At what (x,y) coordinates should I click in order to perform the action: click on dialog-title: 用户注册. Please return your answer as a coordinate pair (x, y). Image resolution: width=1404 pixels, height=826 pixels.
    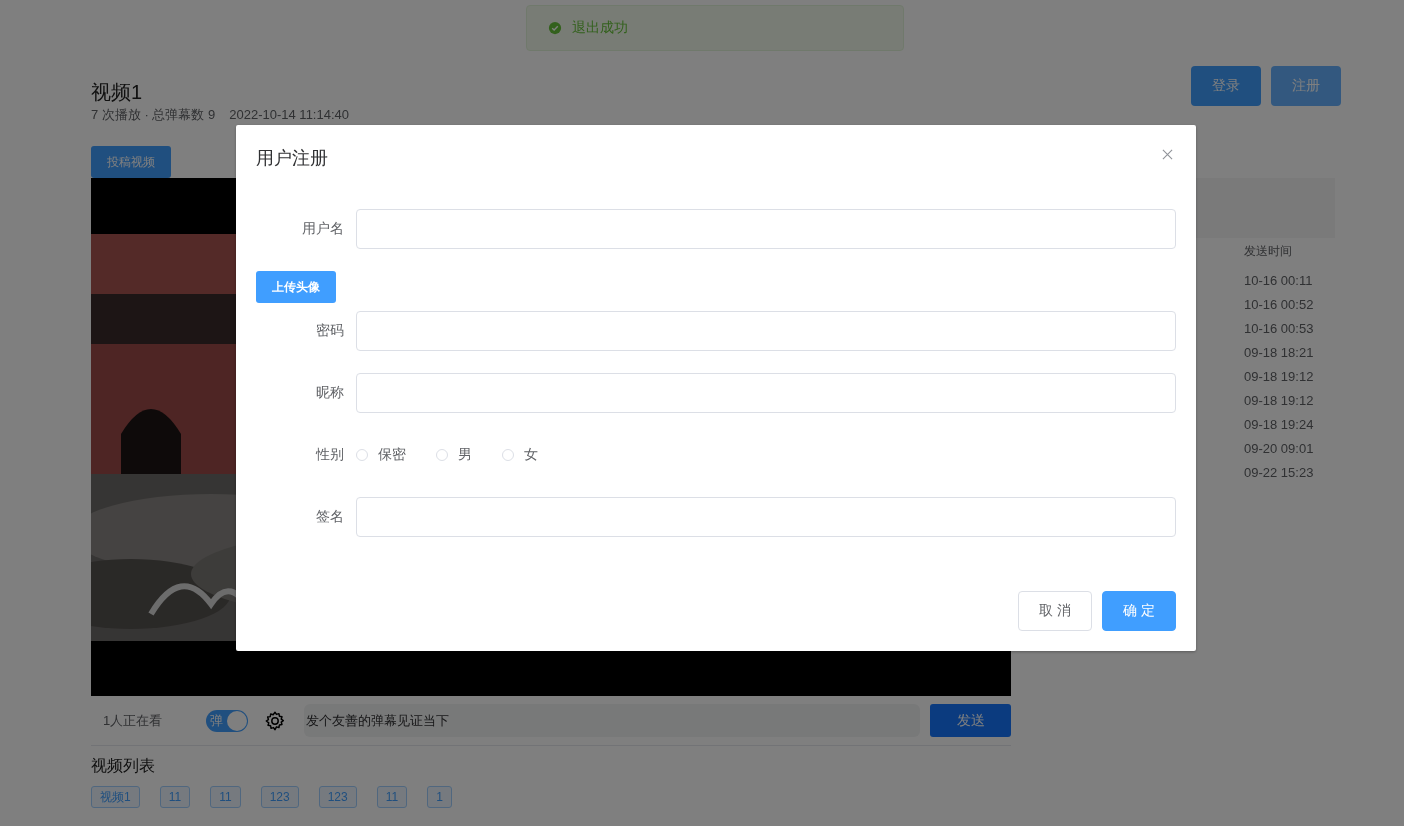
    Looking at the image, I should click on (292, 158).